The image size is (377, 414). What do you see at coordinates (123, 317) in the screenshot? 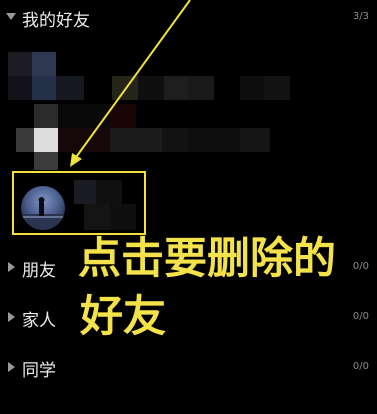
I see `annotation-line-2: 好友` at bounding box center [123, 317].